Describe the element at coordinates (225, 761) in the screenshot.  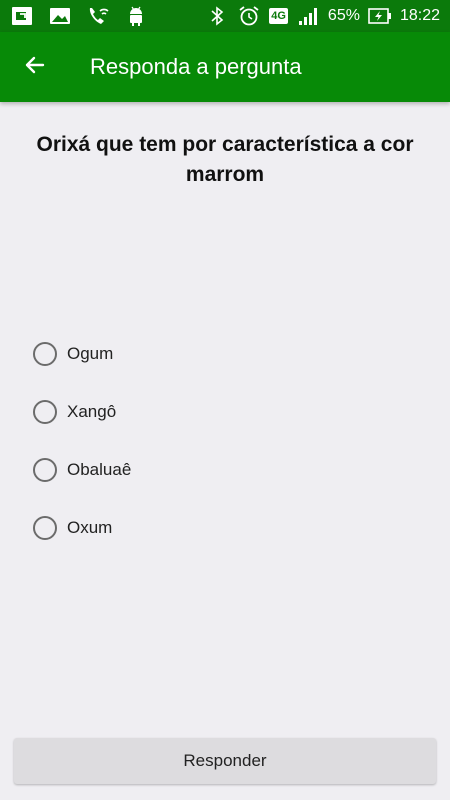
I see `responder-button: Responder` at that location.